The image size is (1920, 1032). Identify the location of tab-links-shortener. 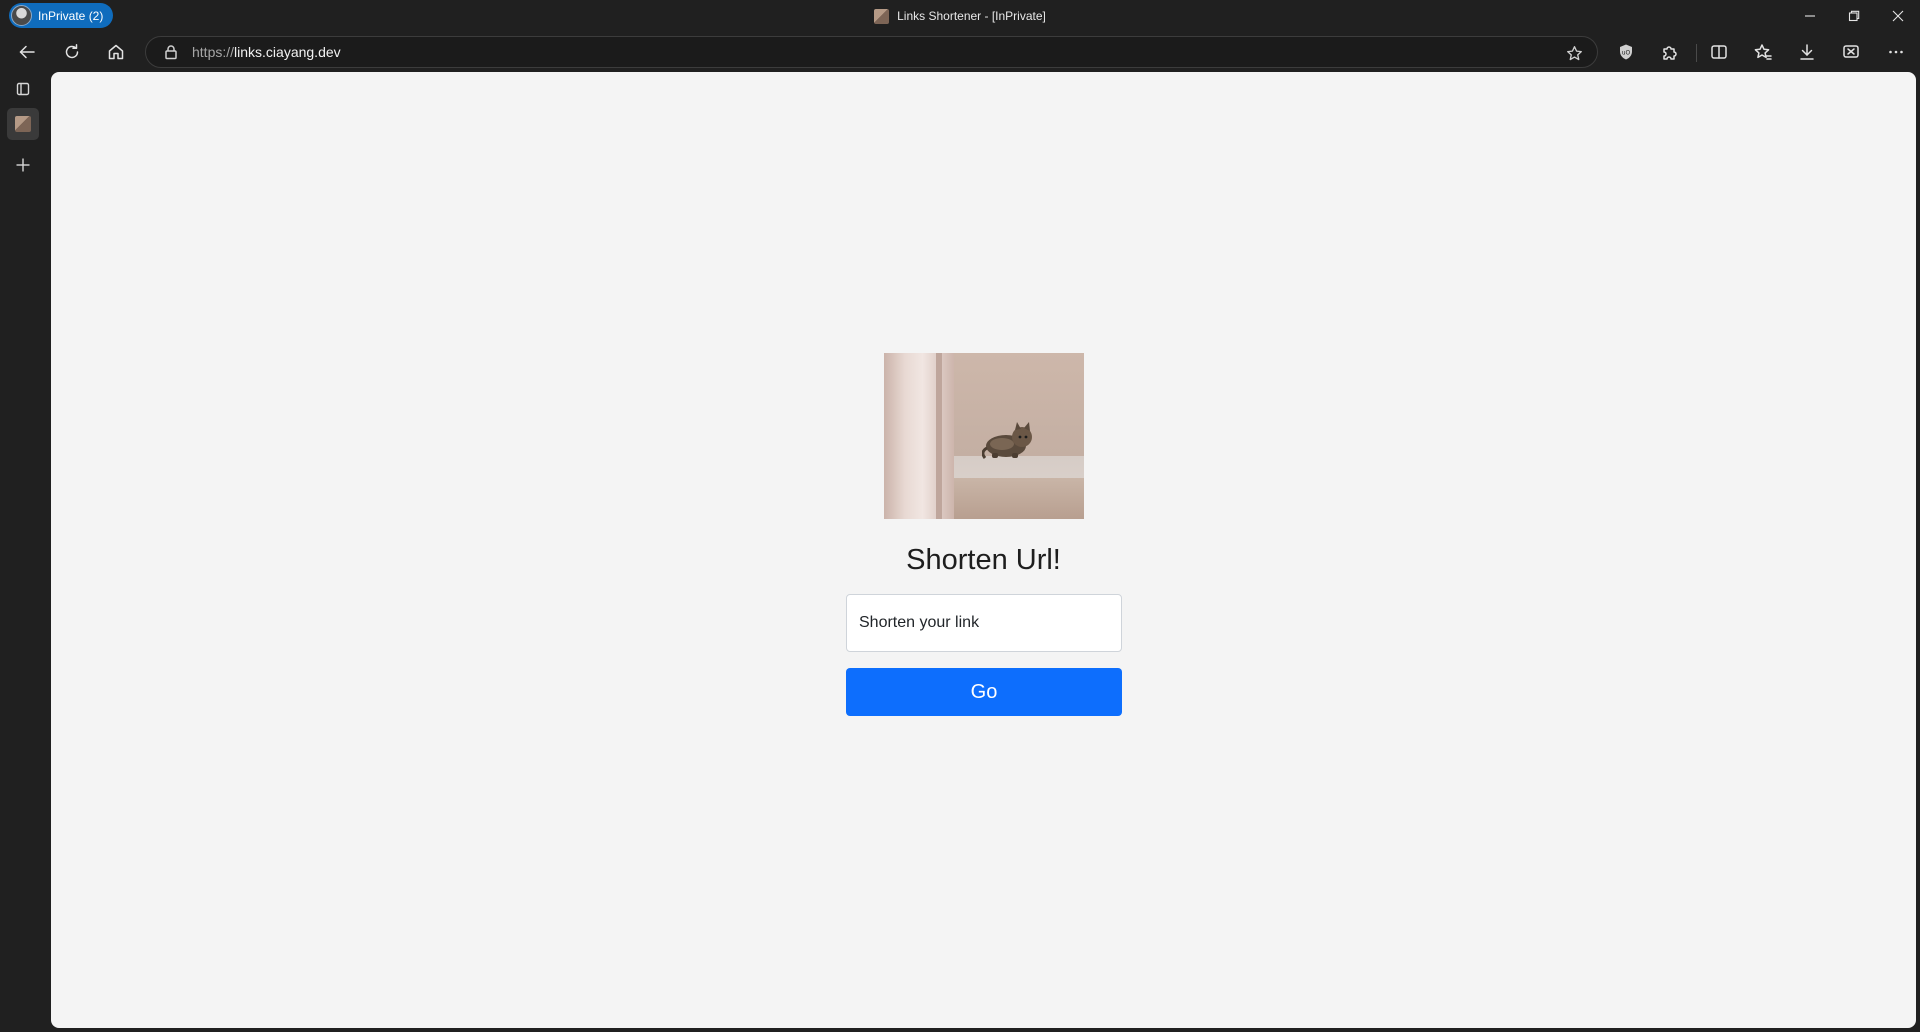
(23, 124).